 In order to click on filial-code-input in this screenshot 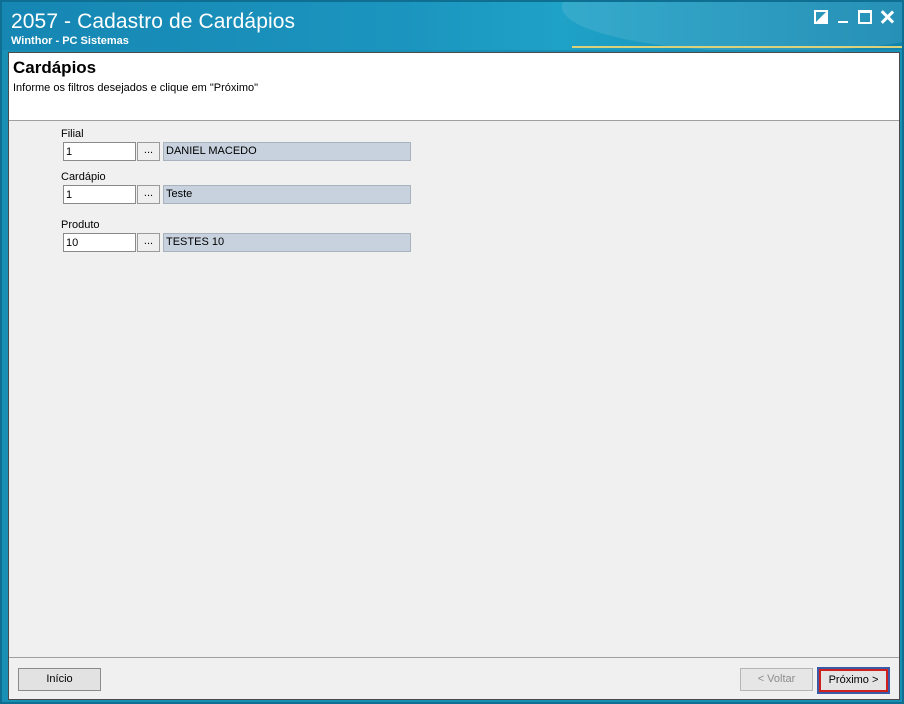, I will do `click(99, 151)`.